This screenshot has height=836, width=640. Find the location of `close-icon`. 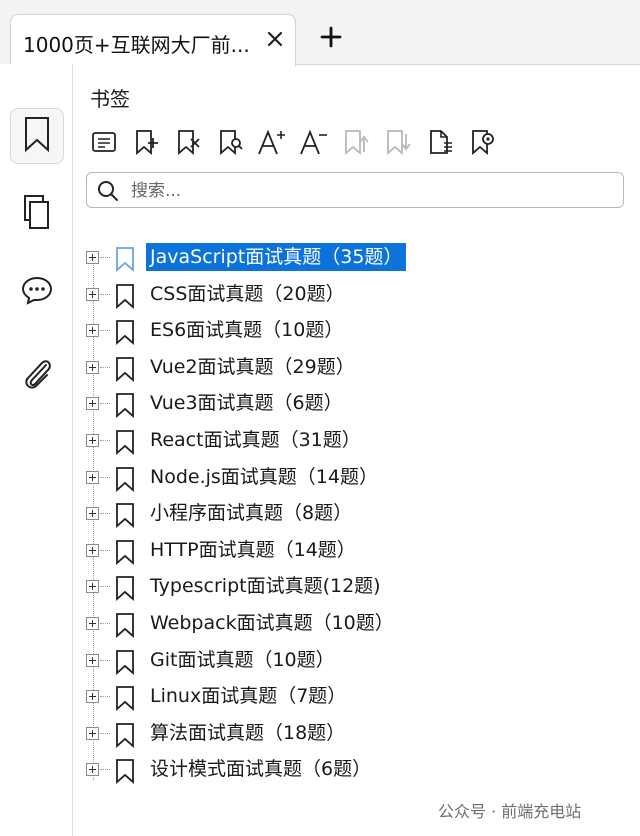

close-icon is located at coordinates (275, 39).